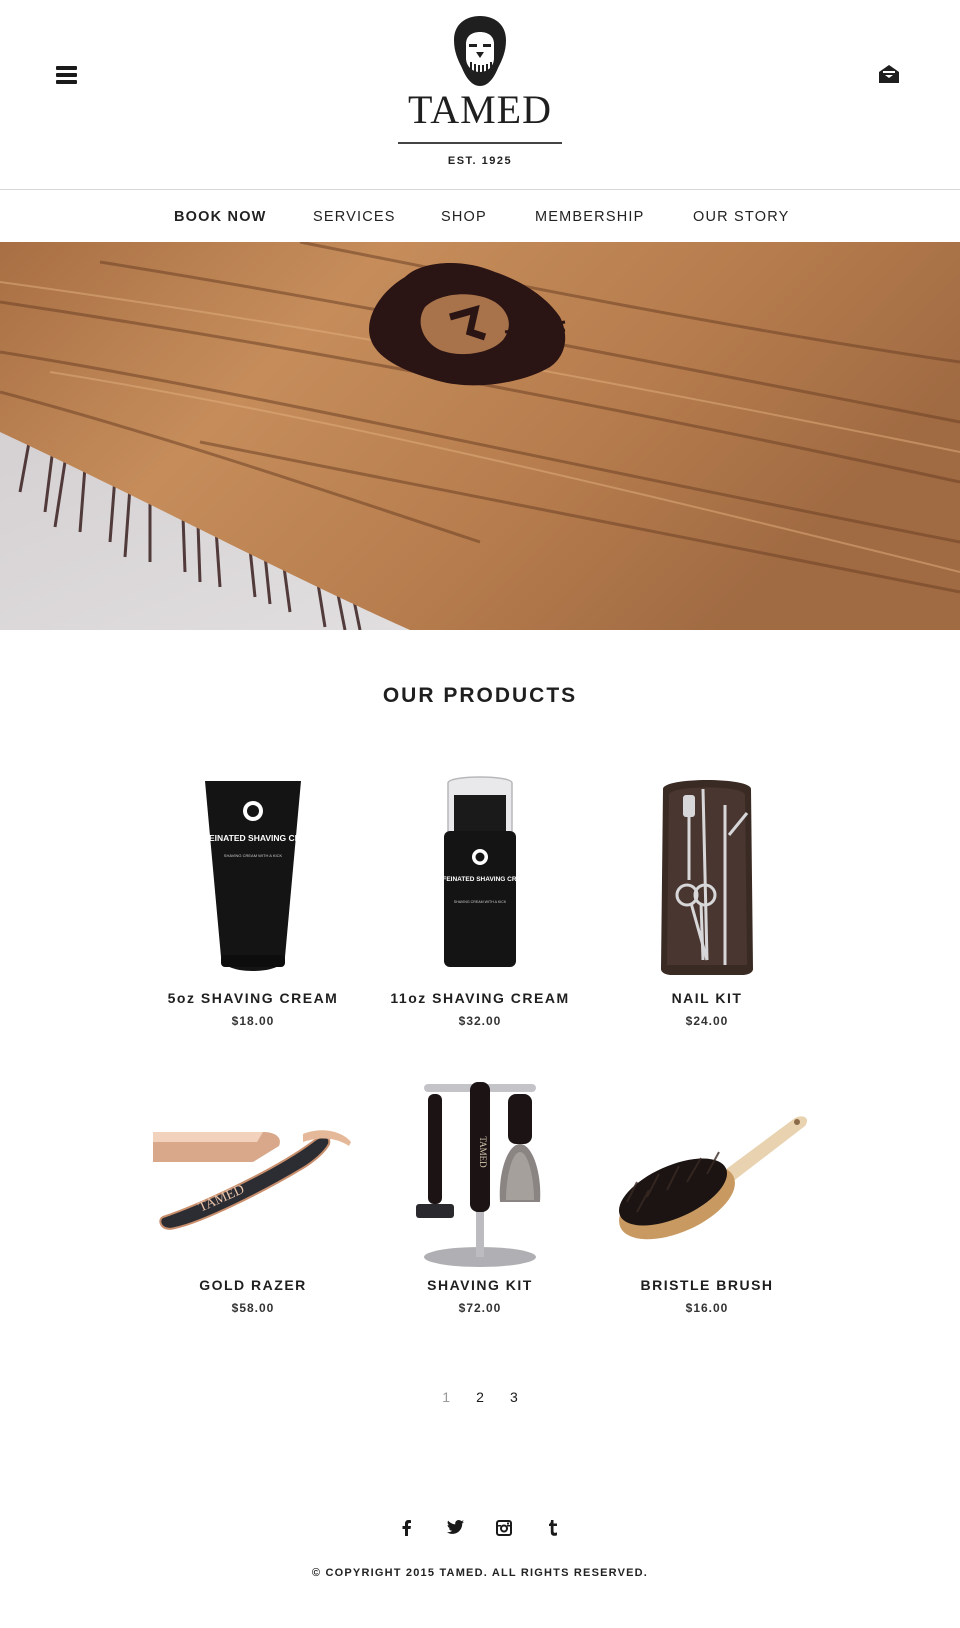 This screenshot has height=1628, width=960. What do you see at coordinates (480, 879) in the screenshot?
I see `bottle-label-text: CAFFEINATED SHAVING CREAM` at bounding box center [480, 879].